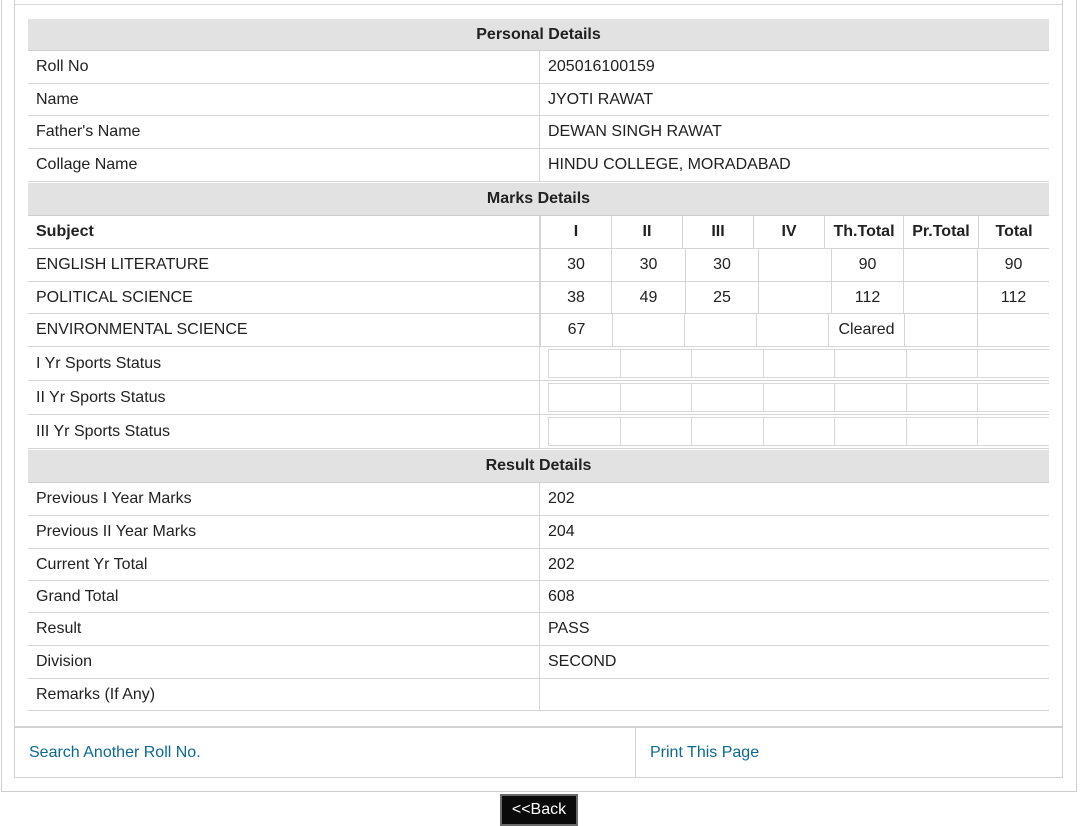 This screenshot has height=826, width=1080. I want to click on sports-row-iii-yr: III Yr Sports Status, so click(538, 432).